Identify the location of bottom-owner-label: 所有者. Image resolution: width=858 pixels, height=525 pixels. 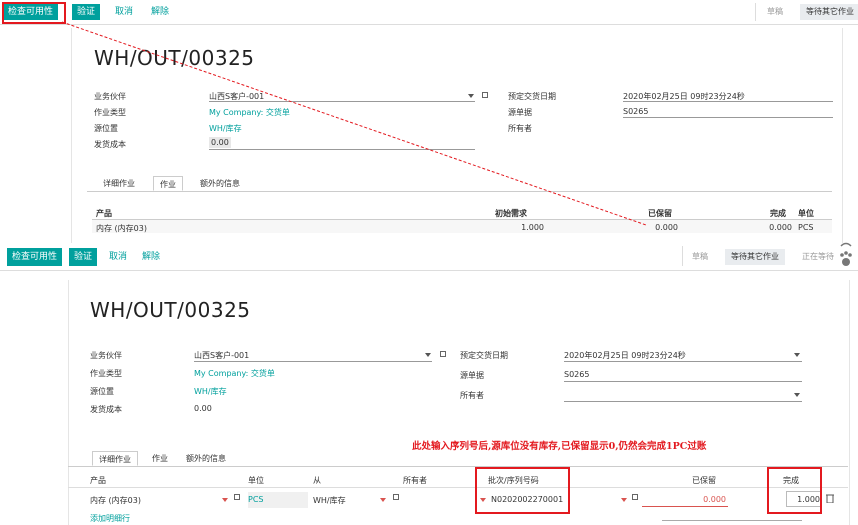
(472, 395).